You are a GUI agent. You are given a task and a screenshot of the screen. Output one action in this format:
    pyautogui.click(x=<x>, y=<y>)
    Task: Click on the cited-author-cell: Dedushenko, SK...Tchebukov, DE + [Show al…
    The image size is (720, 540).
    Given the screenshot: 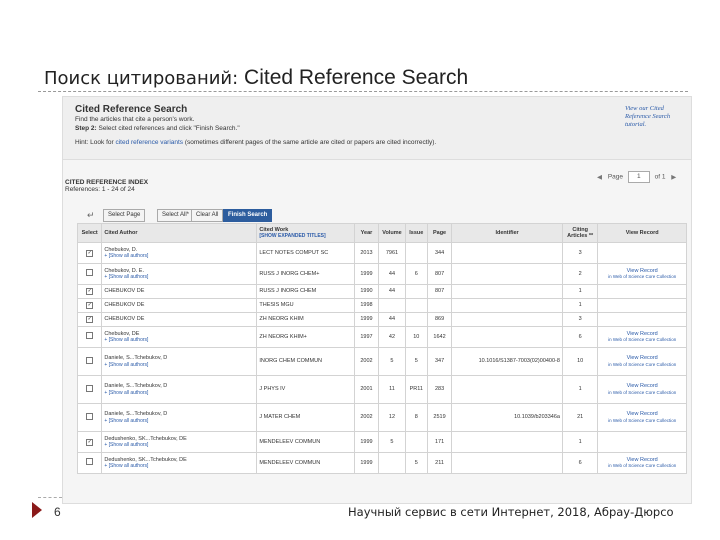 What is the action you would take?
    pyautogui.click(x=179, y=463)
    